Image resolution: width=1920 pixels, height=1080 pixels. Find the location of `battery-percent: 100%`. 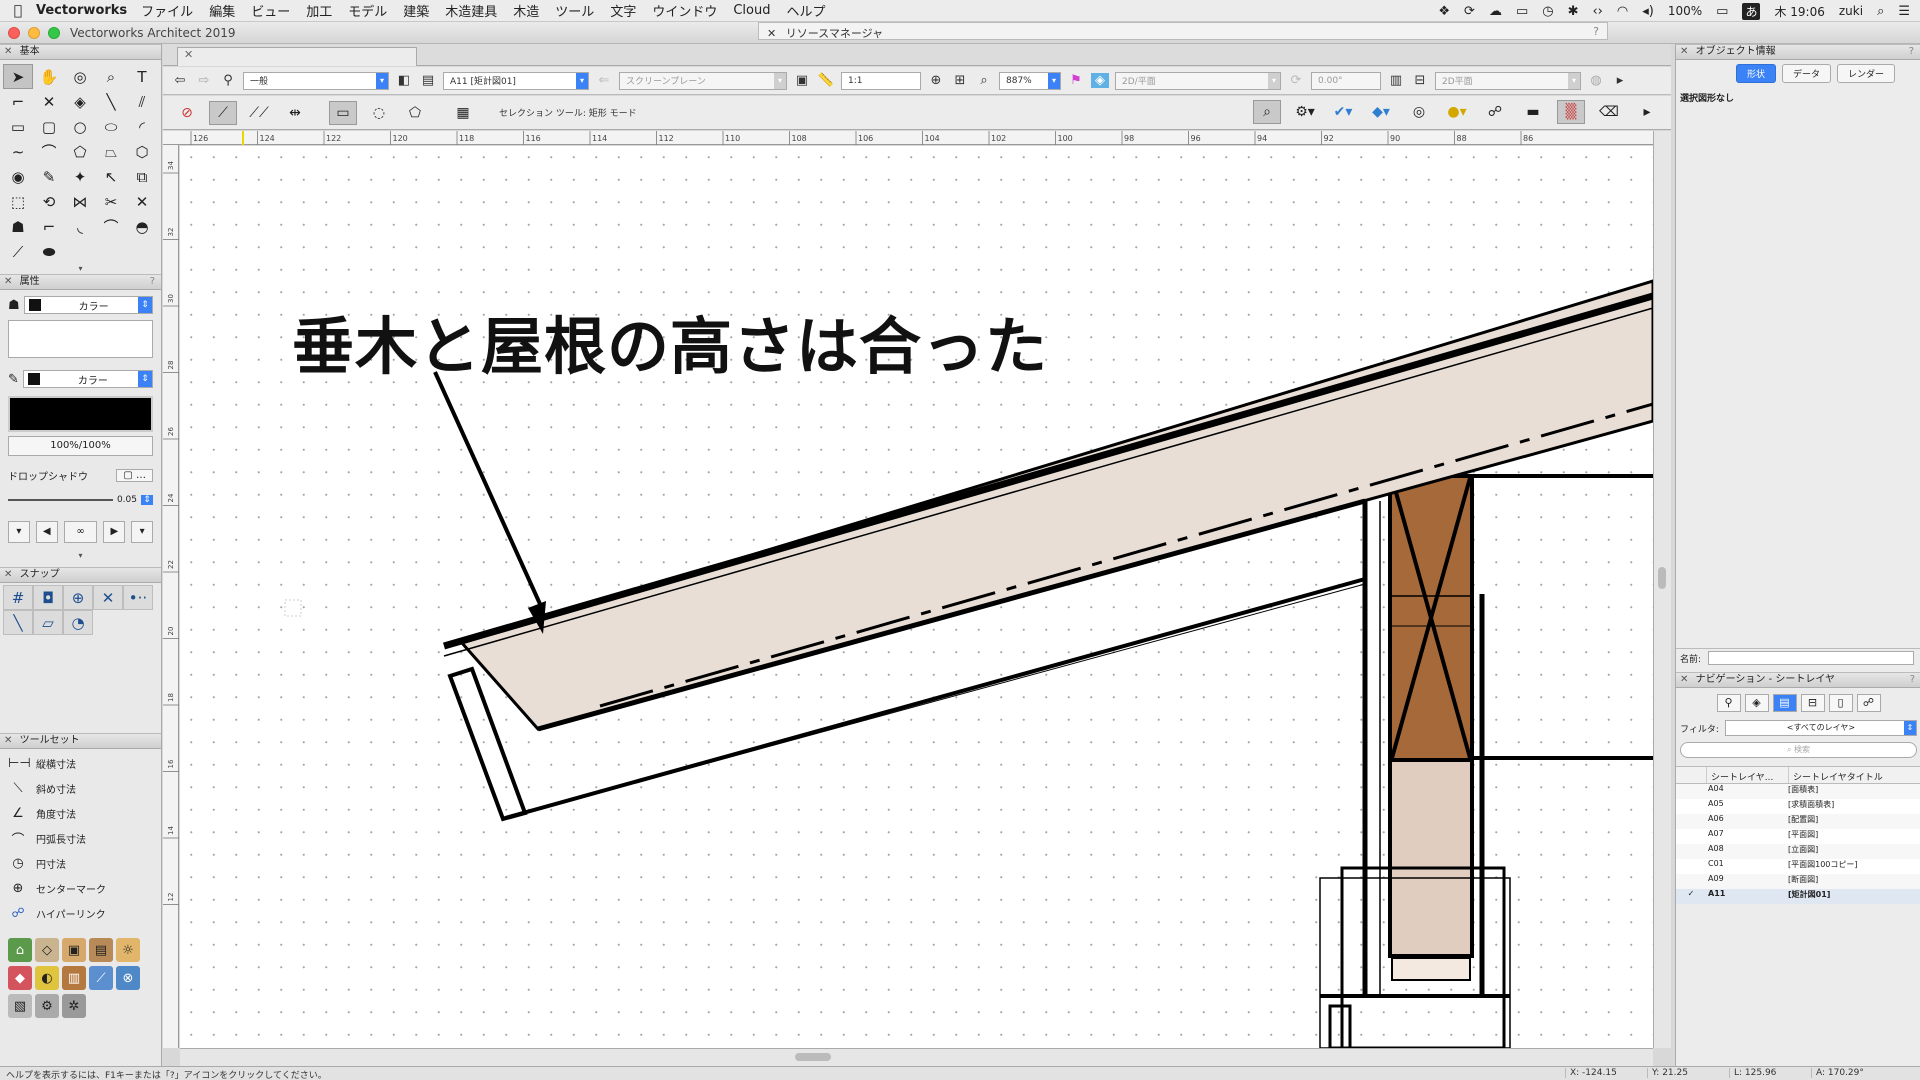

battery-percent: 100% is located at coordinates (1685, 11).